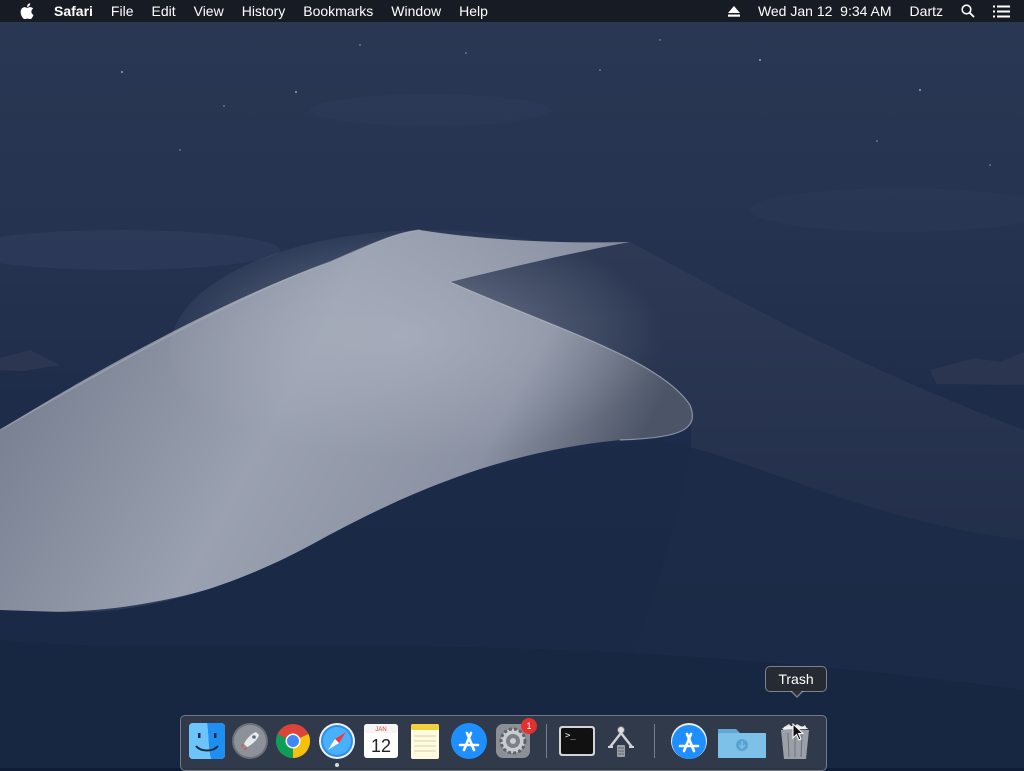 The height and width of the screenshot is (771, 1024). I want to click on menu-history: History, so click(264, 11).